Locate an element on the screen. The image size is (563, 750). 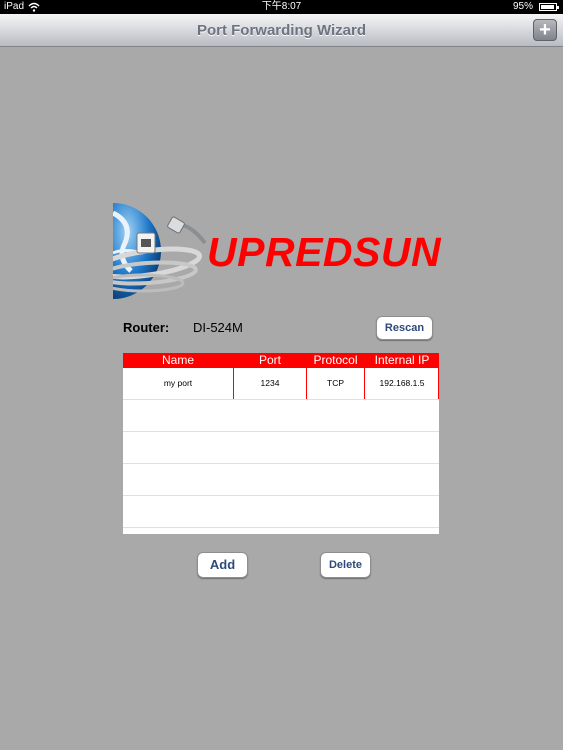
delete-port-button: Delete is located at coordinates (345, 565).